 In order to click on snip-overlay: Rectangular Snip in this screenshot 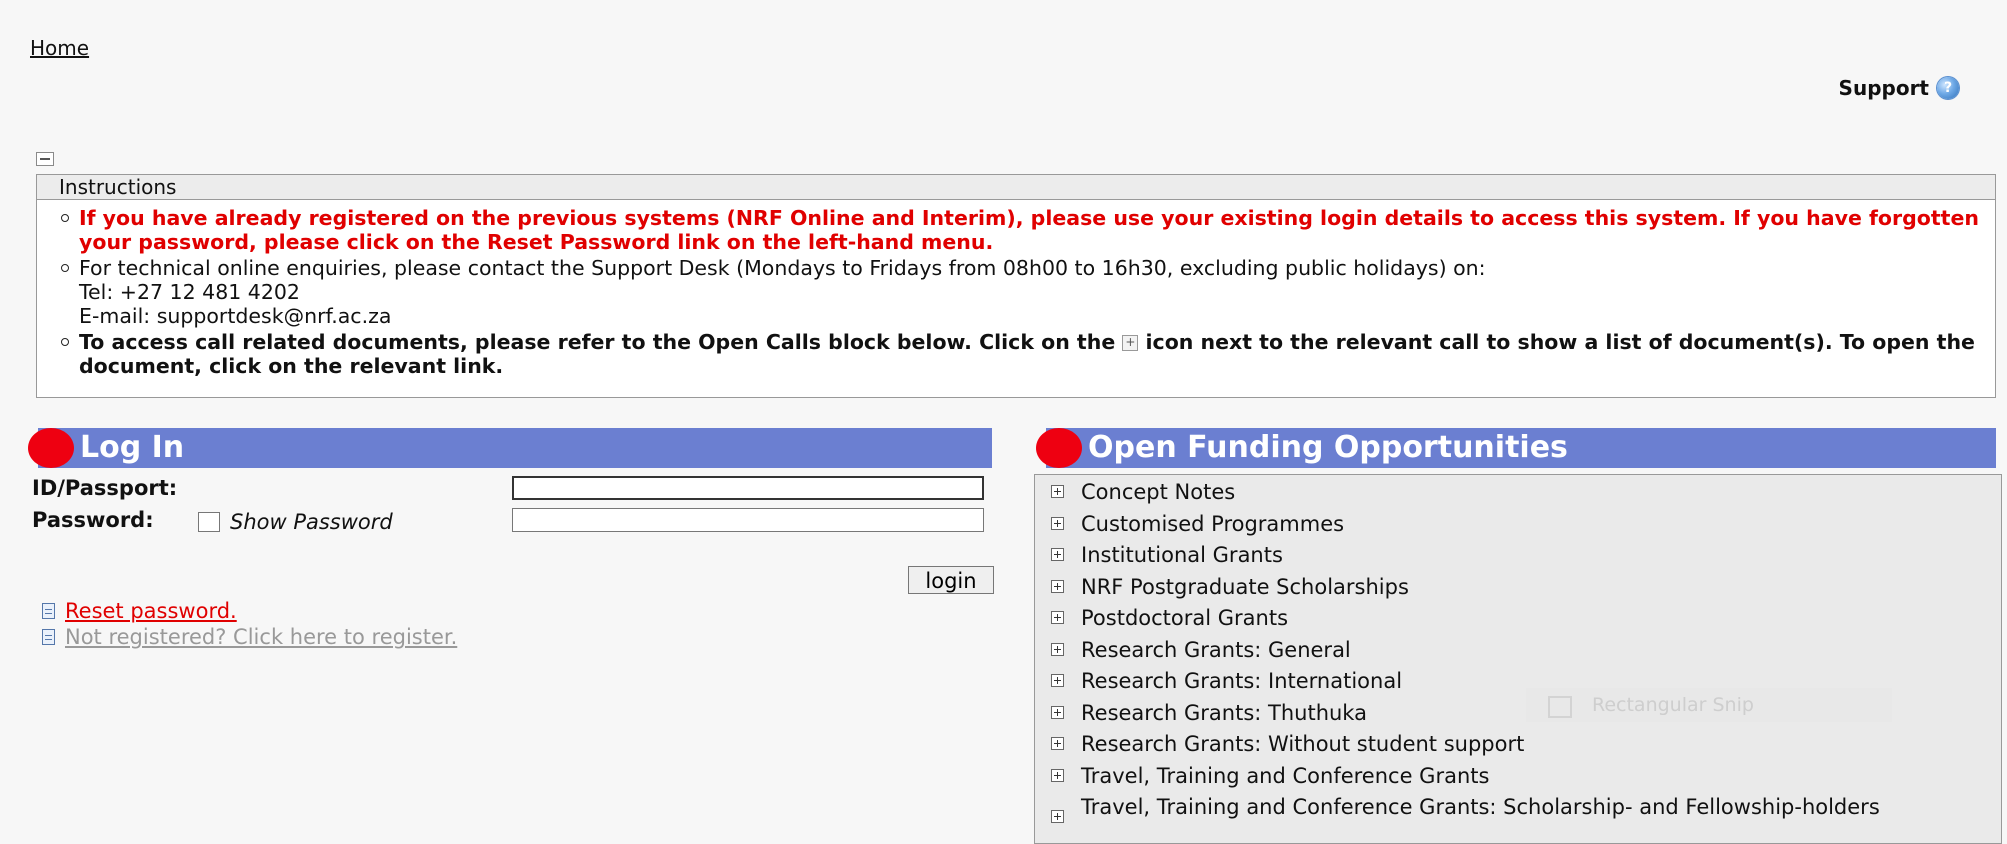, I will do `click(1709, 705)`.